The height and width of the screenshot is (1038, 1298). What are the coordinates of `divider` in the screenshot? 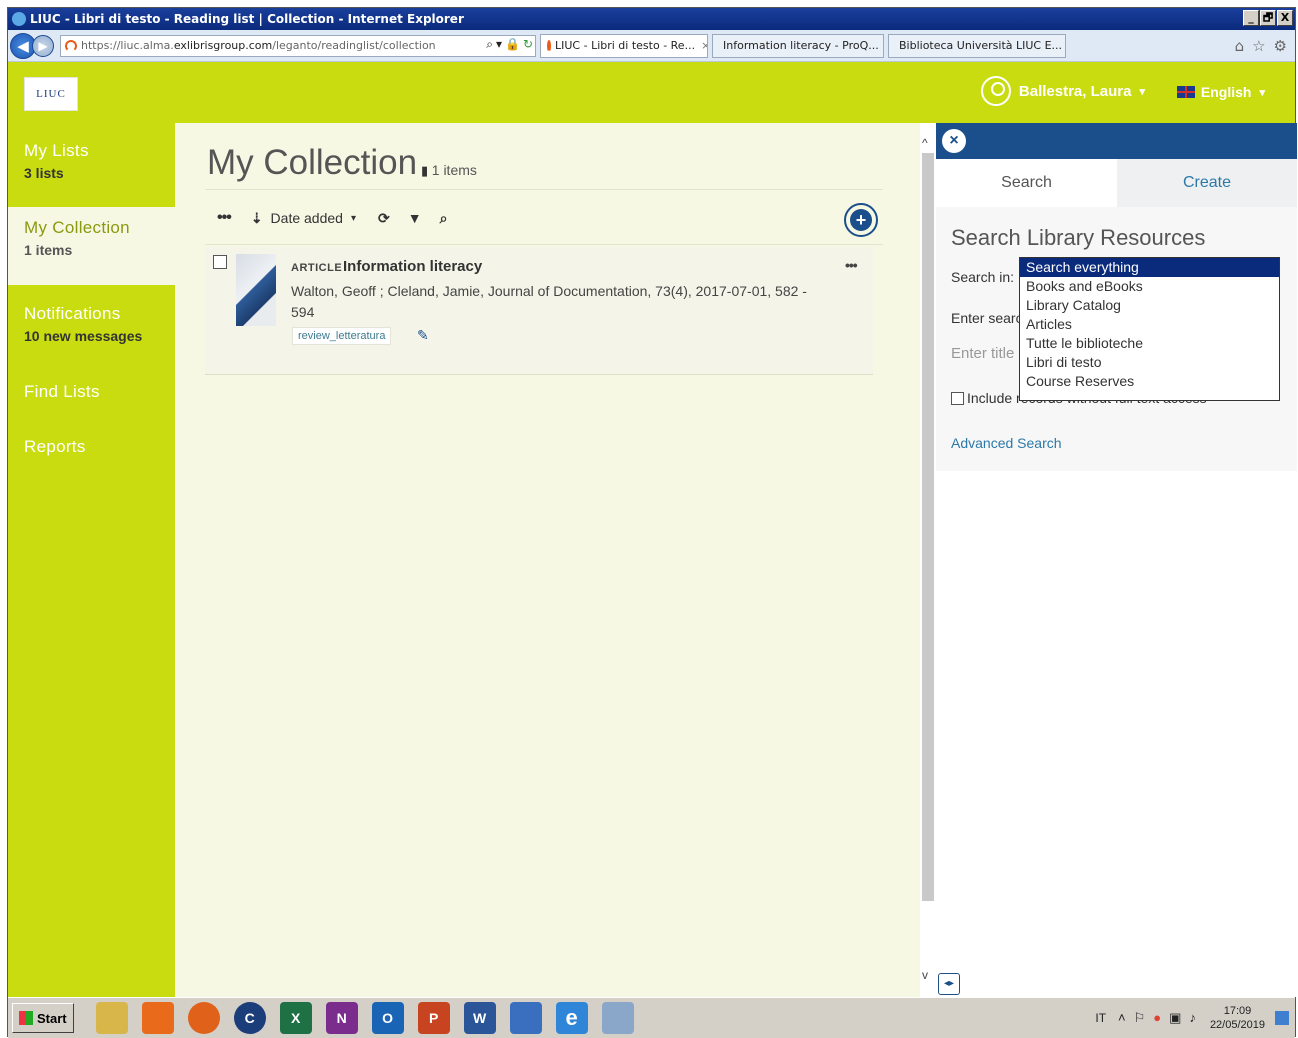 It's located at (544, 244).